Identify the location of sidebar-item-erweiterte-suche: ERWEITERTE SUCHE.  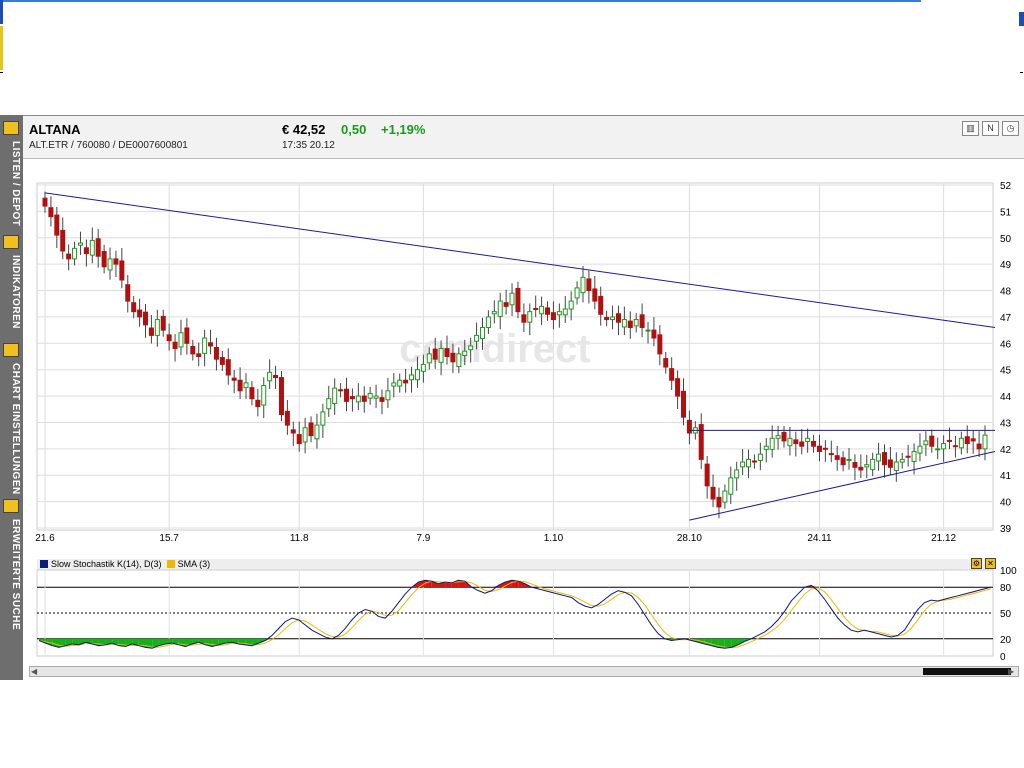
(11, 564).